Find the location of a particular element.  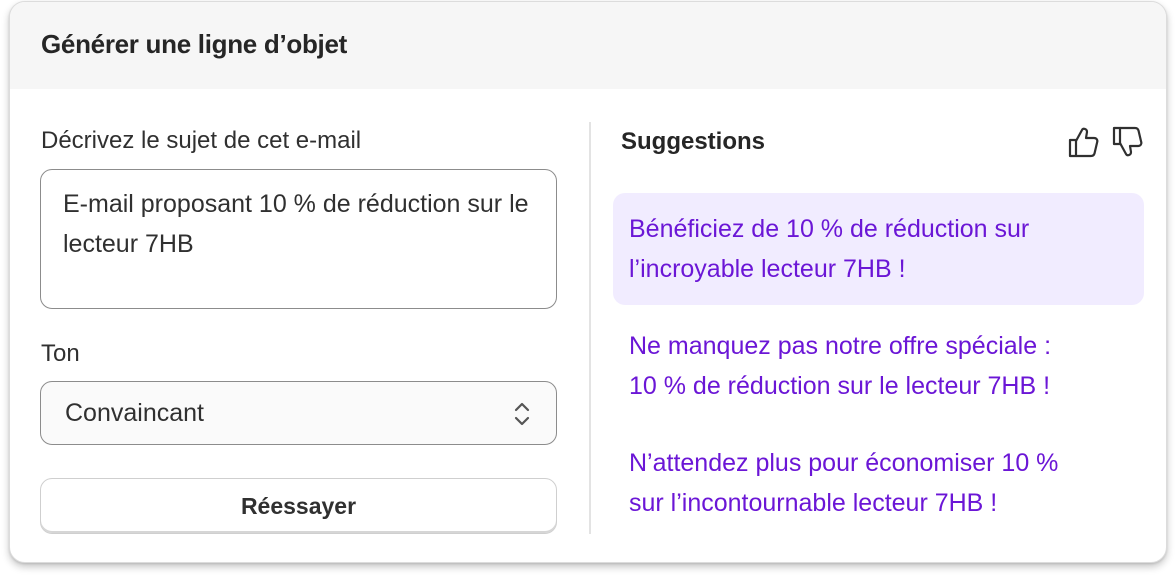

suggestion-line: N’attendez plus pour économiser 10 % is located at coordinates (844, 463).